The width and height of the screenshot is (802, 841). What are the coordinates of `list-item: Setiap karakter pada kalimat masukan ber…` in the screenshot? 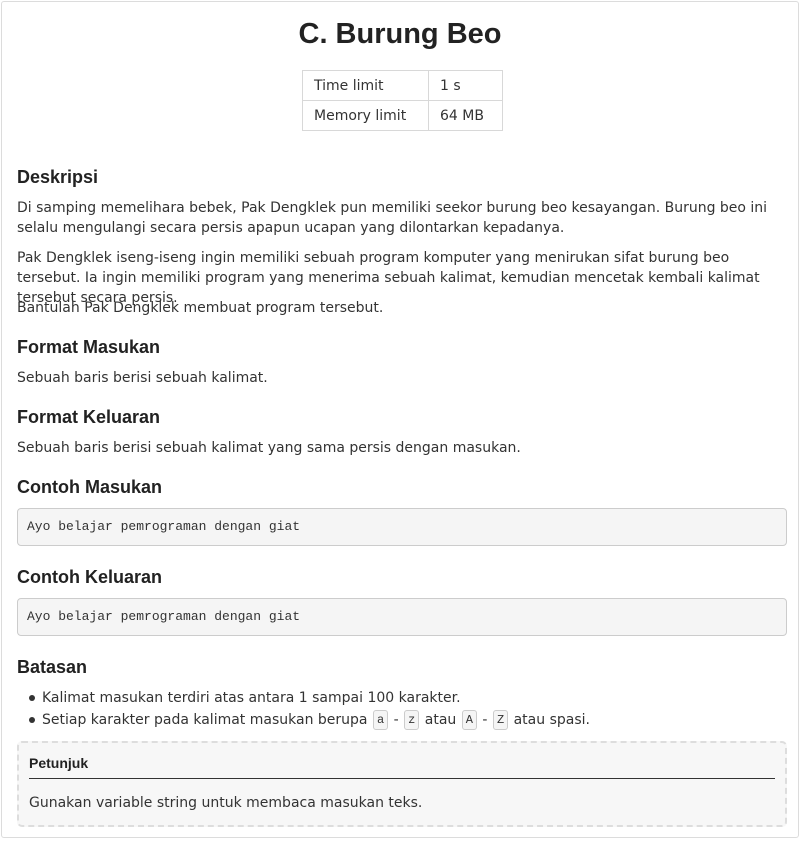 It's located at (402, 720).